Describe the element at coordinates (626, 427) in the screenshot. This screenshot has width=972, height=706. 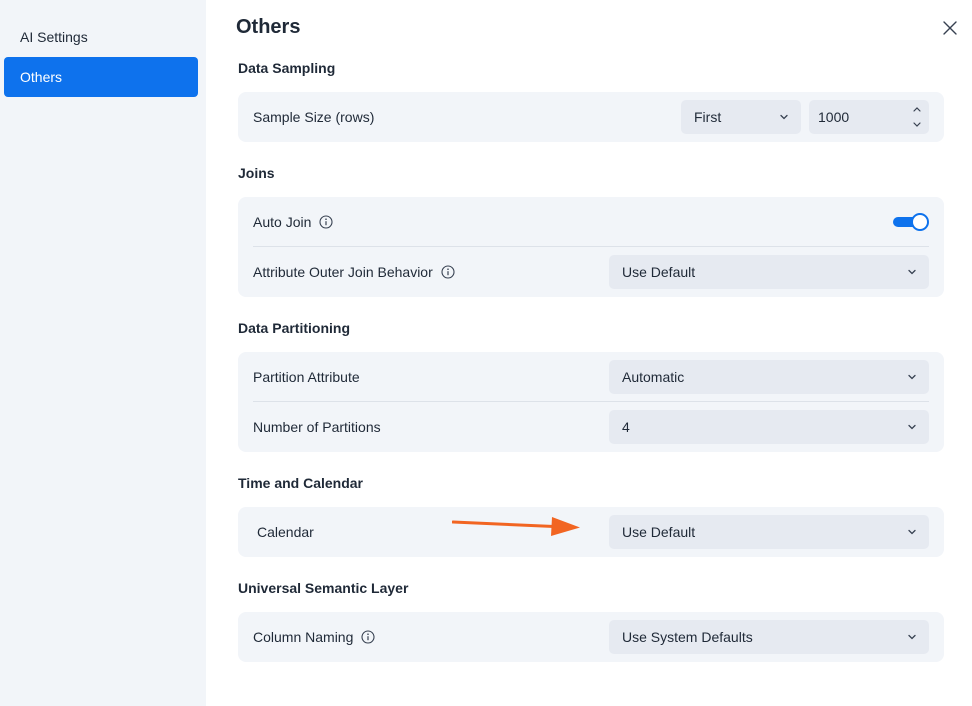
I see `number-of-partitions-value: 4` at that location.